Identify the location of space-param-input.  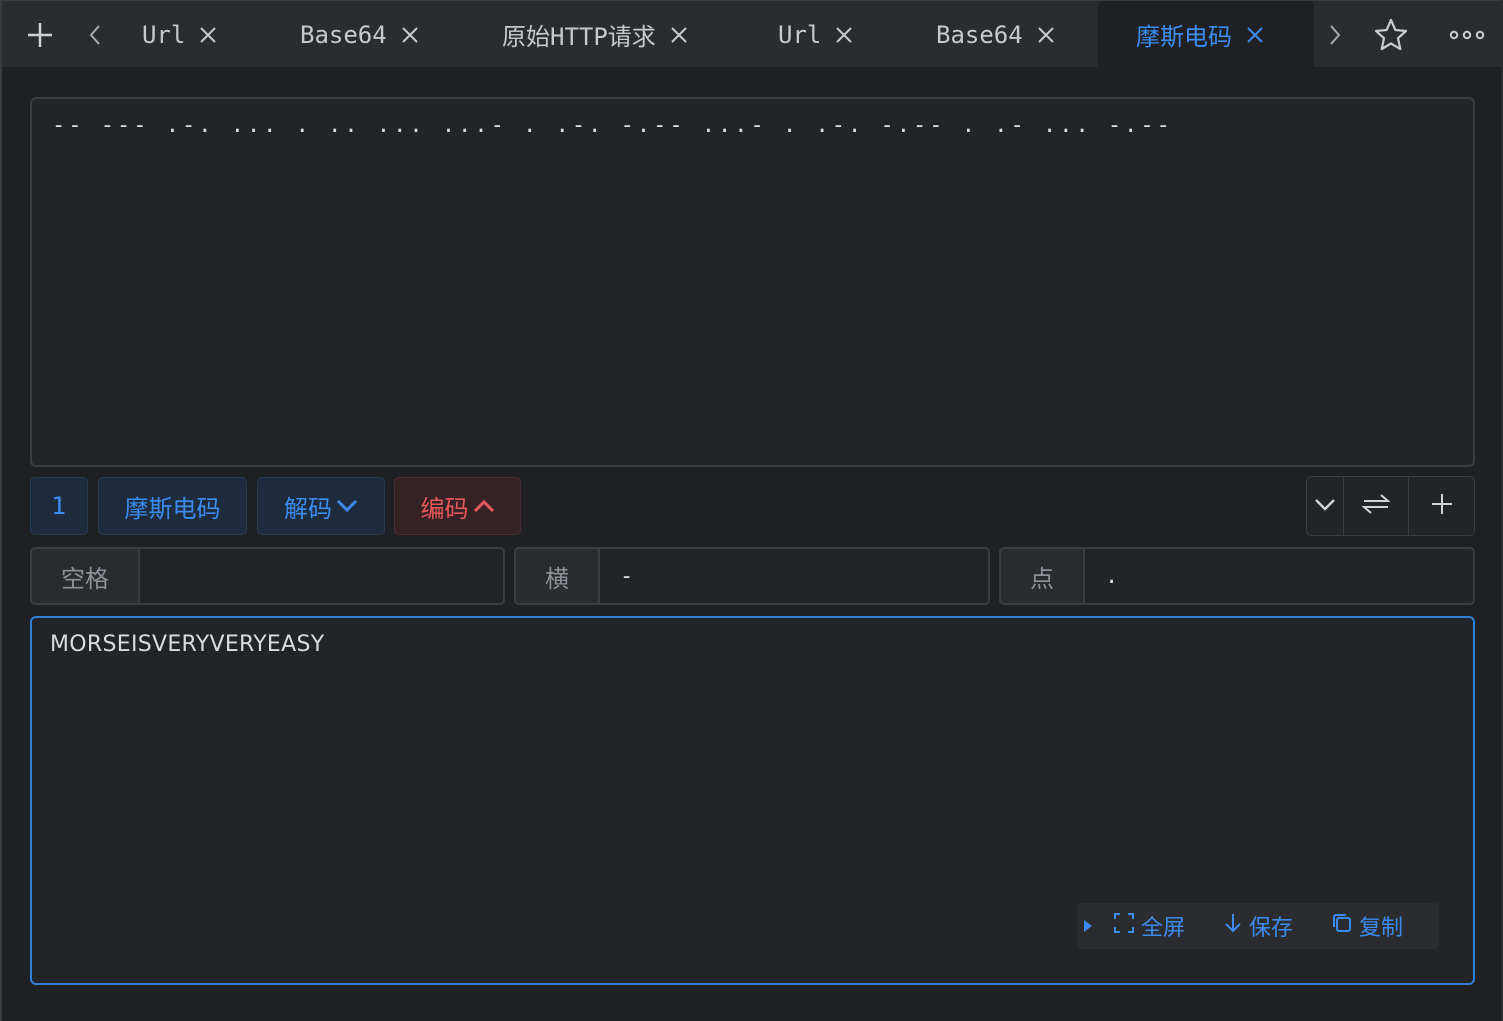
(321, 576).